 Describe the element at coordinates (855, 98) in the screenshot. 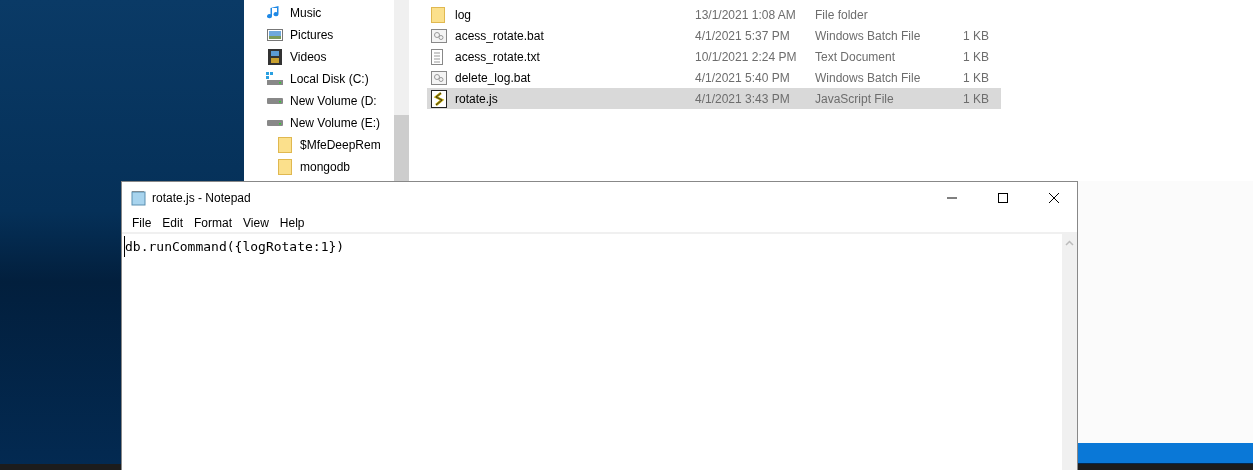

I see `file-type: JavaScript File` at that location.